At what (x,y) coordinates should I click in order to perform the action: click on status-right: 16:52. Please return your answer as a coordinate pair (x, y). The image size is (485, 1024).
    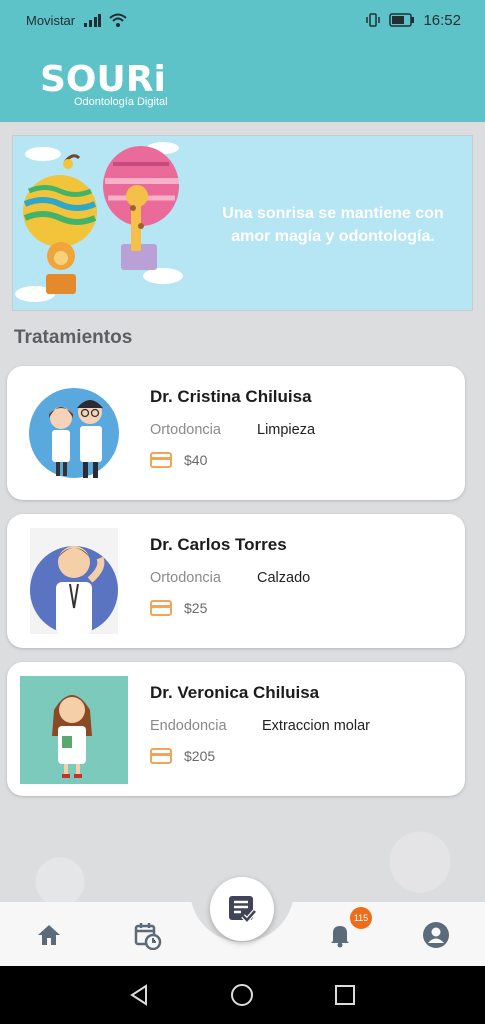
    Looking at the image, I should click on (413, 20).